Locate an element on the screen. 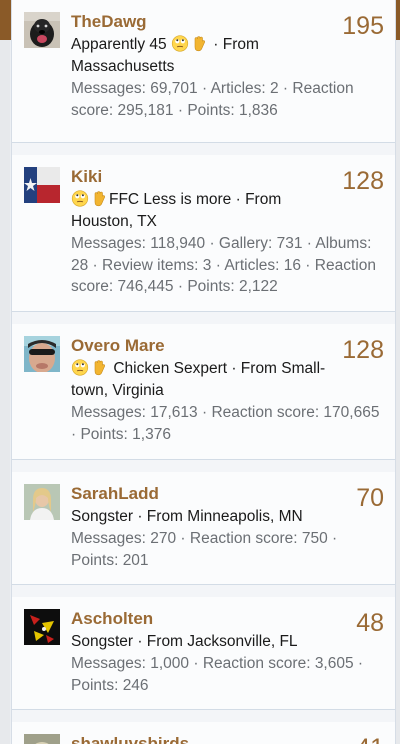  blurb-suffix: Songster · From Minneapolis, MN is located at coordinates (187, 516).